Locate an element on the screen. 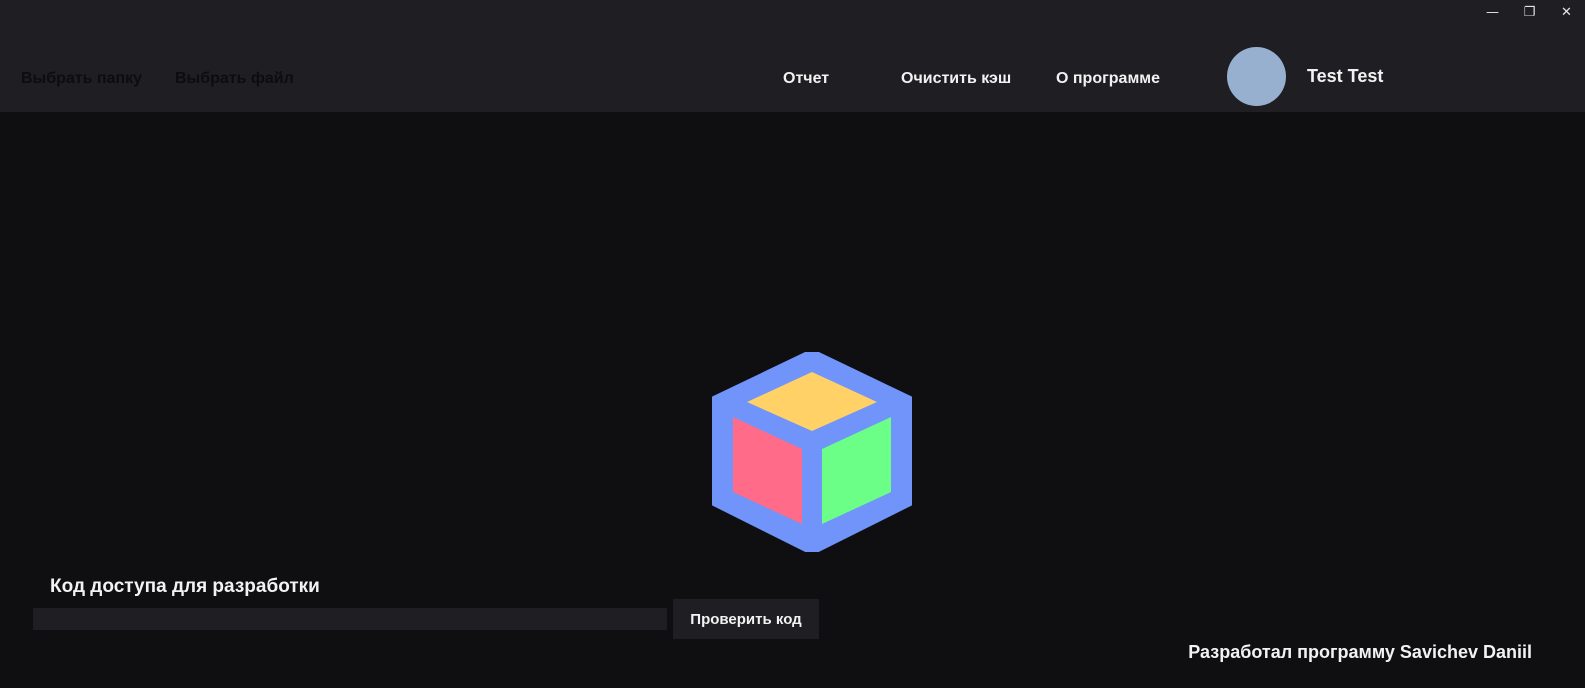 The height and width of the screenshot is (688, 1585). choose-file-button: Выбрать файл is located at coordinates (234, 79).